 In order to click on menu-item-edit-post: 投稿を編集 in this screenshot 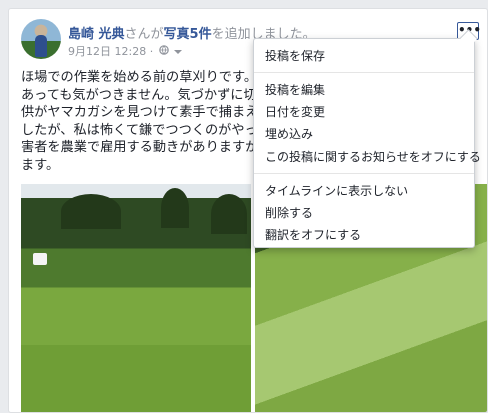, I will do `click(295, 89)`.